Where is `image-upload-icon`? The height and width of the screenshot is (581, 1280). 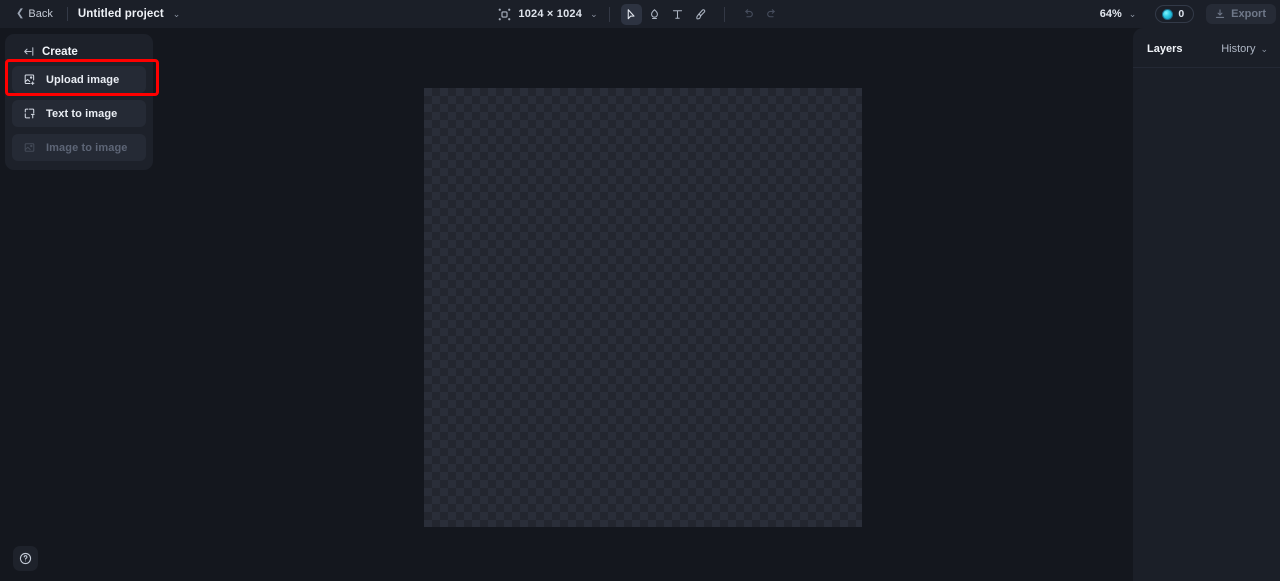 image-upload-icon is located at coordinates (29, 80).